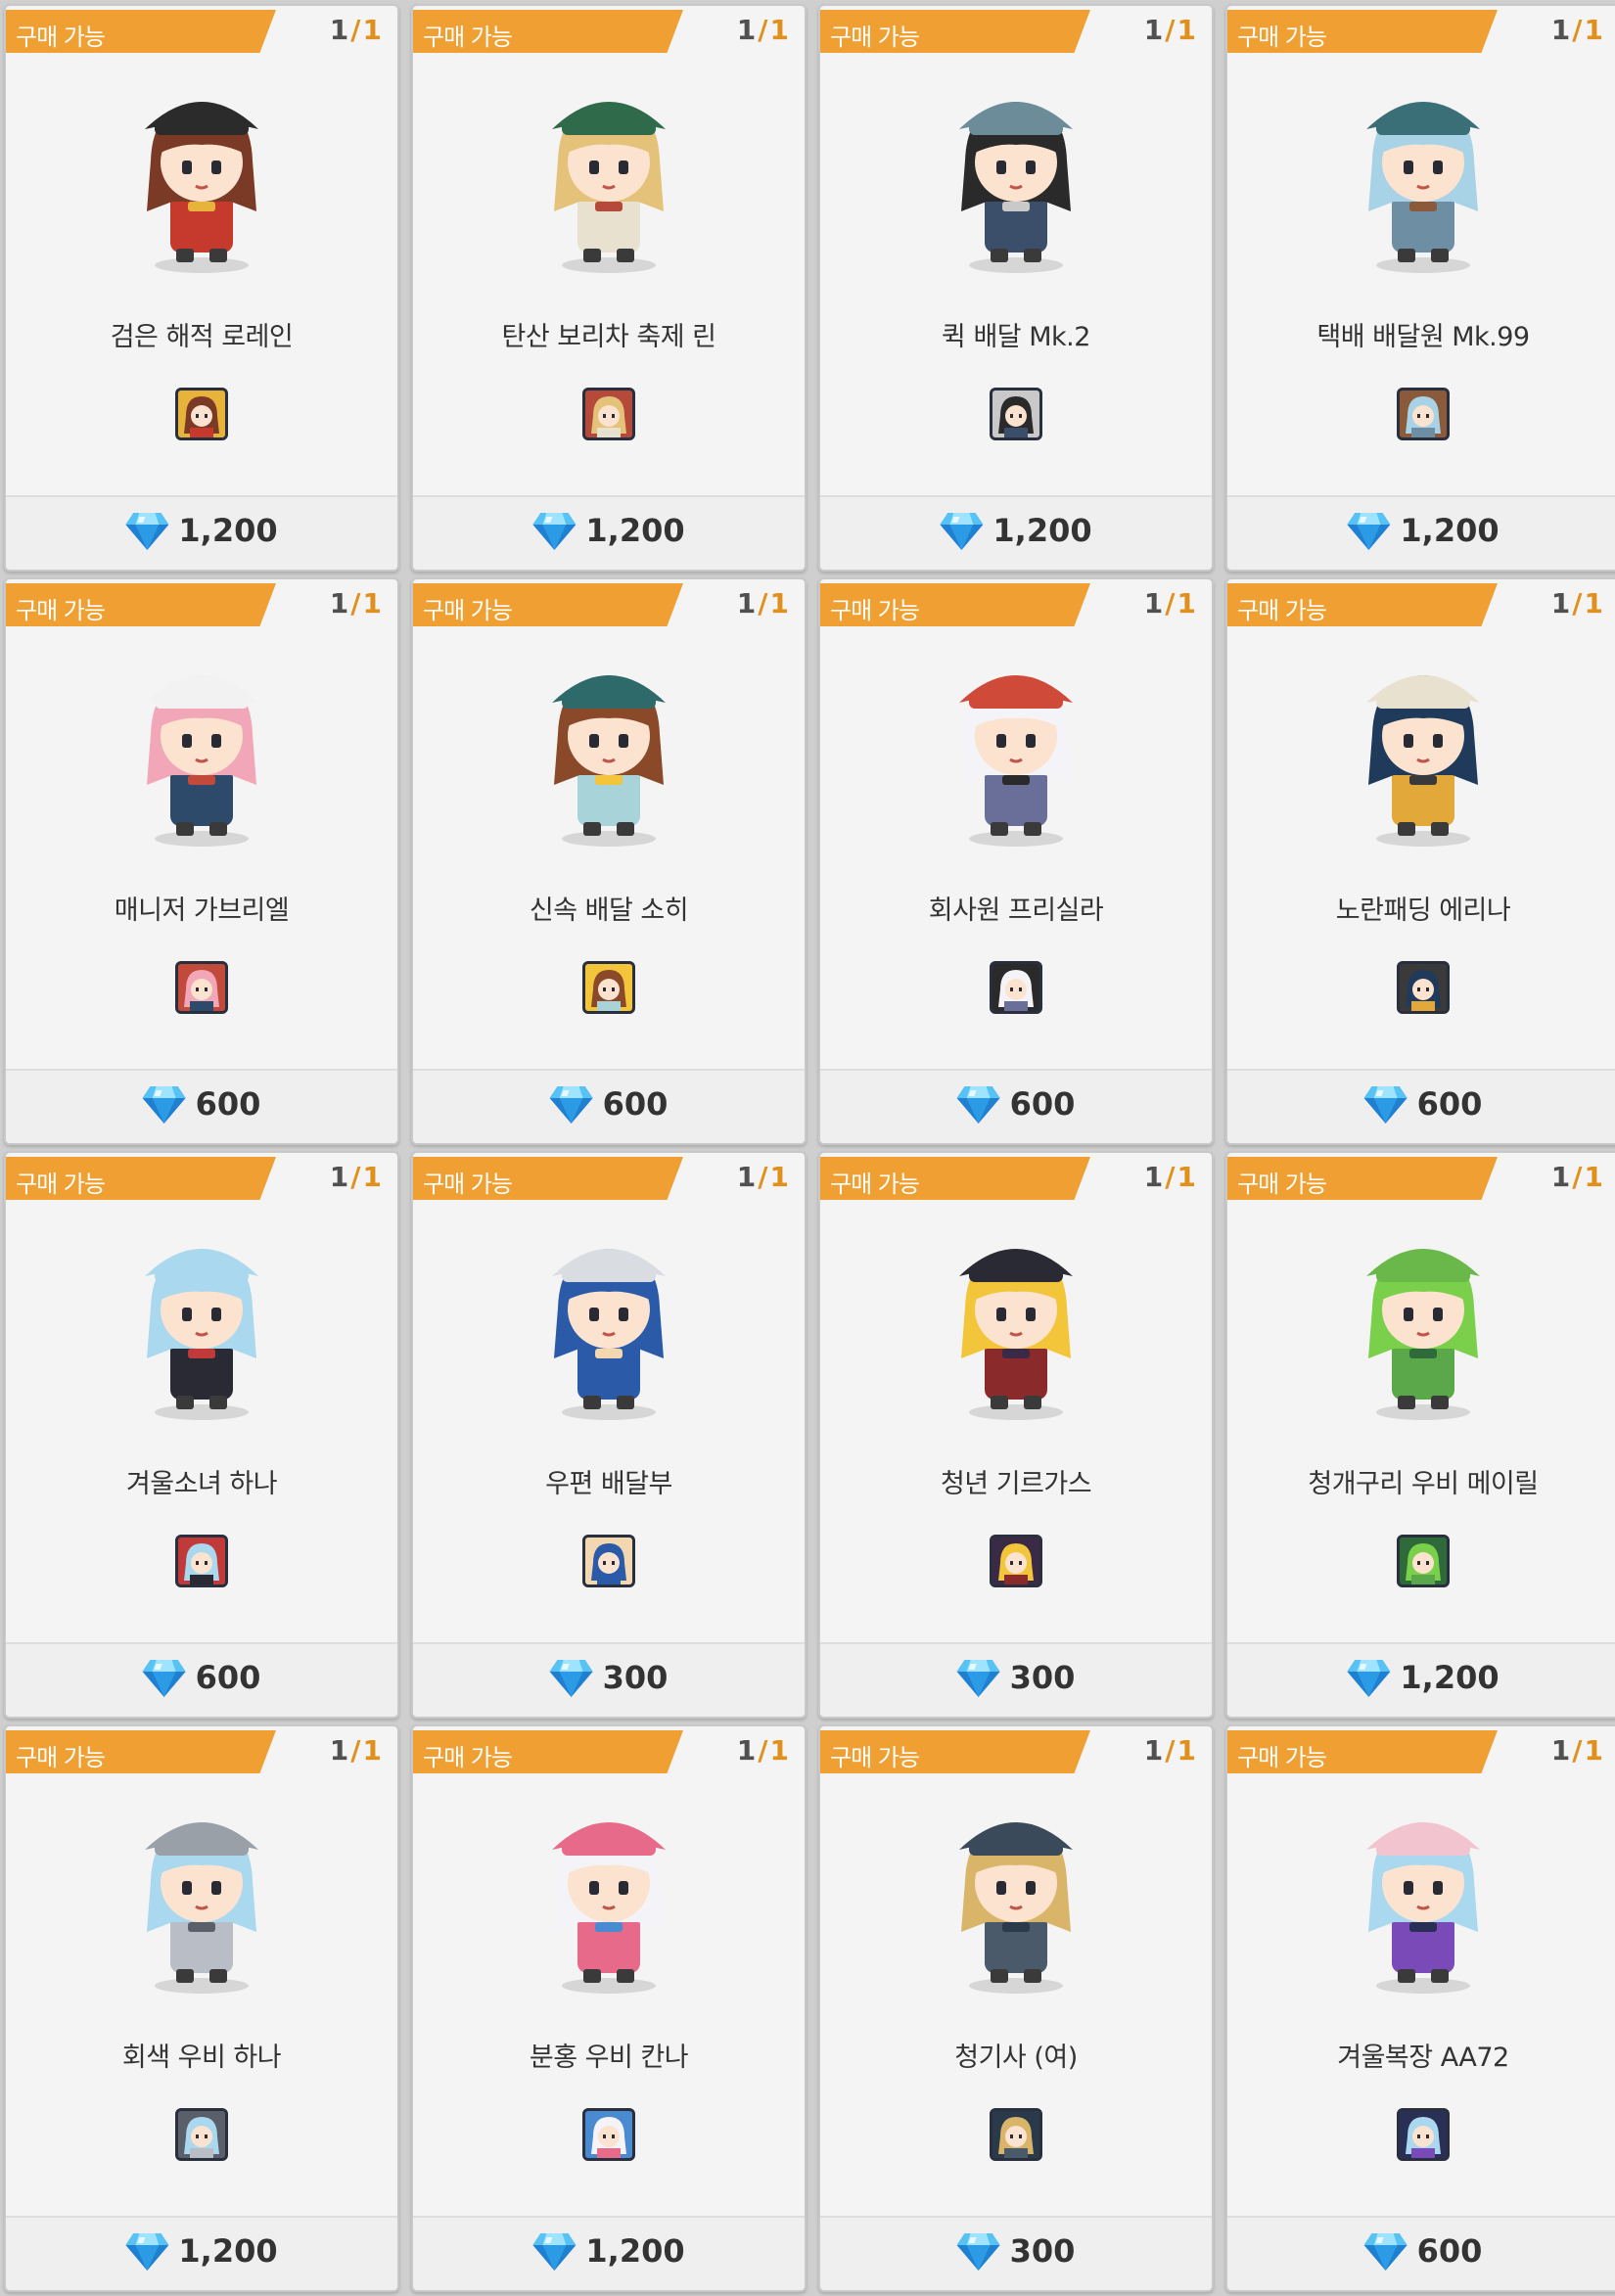 Image resolution: width=1615 pixels, height=2296 pixels. What do you see at coordinates (1016, 861) in the screenshot?
I see `shop-item-card: 구매 가능 1/1 회사원 프리실라 600` at bounding box center [1016, 861].